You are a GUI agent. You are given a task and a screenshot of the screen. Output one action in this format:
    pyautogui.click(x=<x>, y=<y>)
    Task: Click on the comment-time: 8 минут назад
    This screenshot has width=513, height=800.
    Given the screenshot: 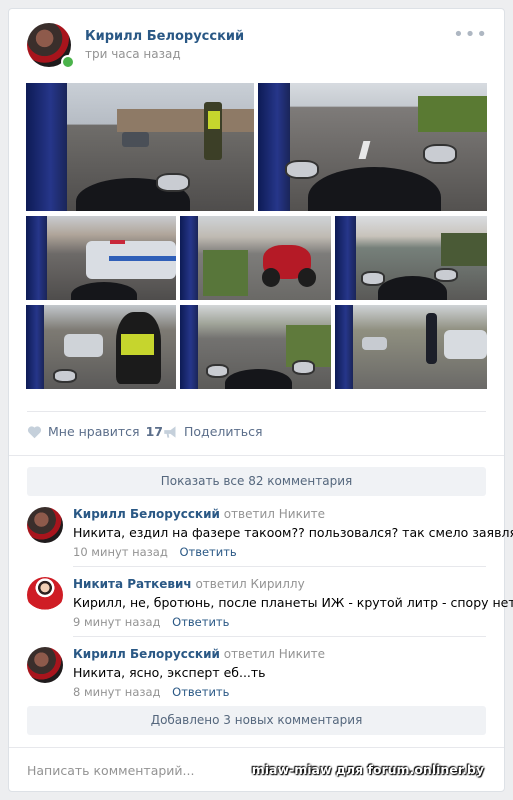 What is the action you would take?
    pyautogui.click(x=116, y=692)
    